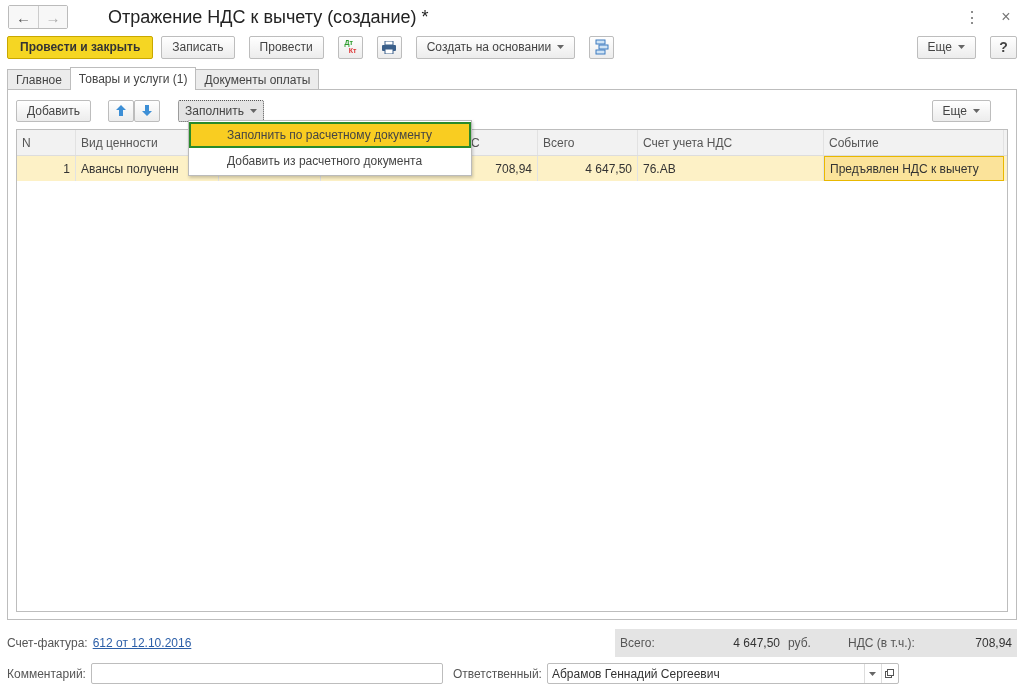  Describe the element at coordinates (39, 79) in the screenshot. I see `tab: Главное` at that location.